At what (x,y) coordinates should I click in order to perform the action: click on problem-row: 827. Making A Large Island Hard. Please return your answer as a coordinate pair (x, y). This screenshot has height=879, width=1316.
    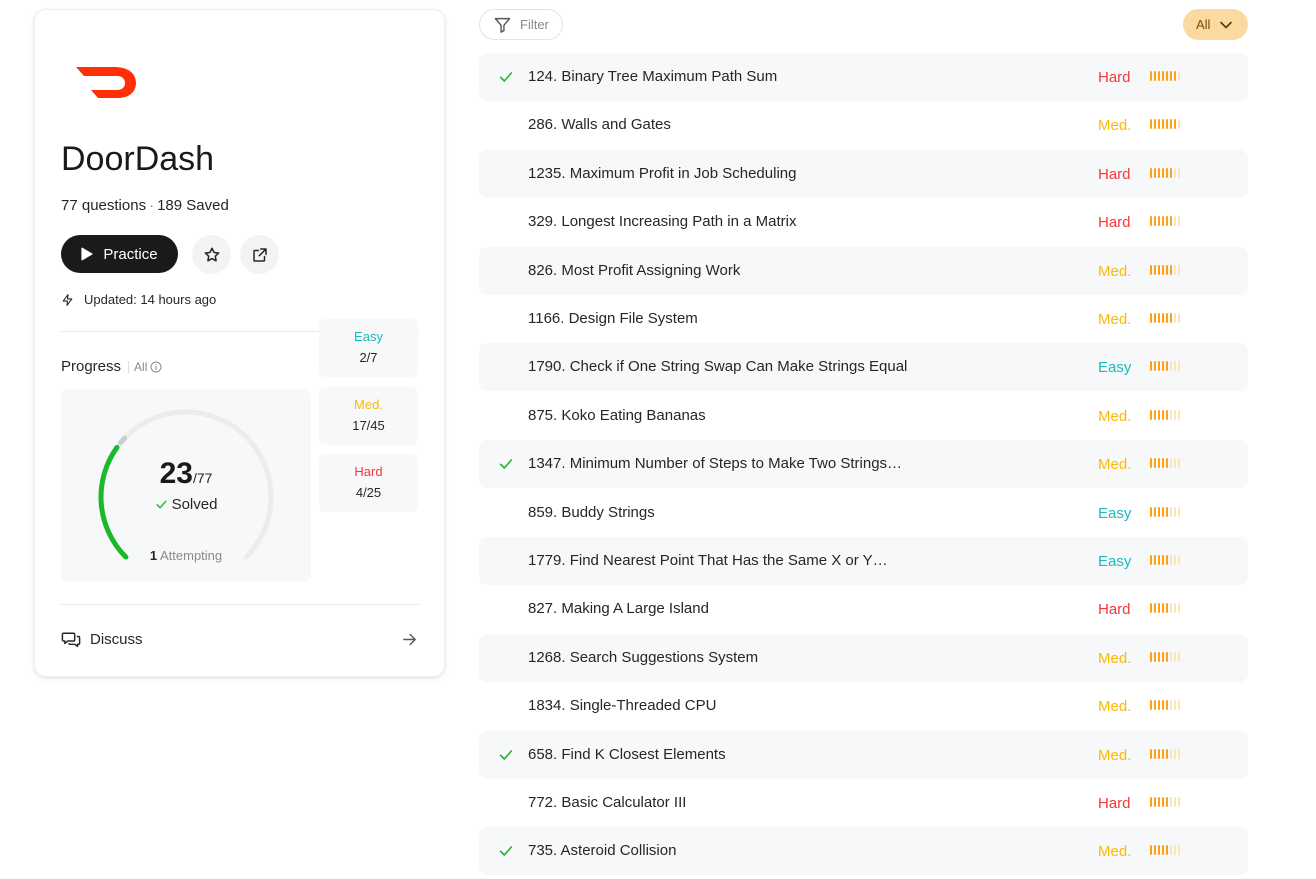
    Looking at the image, I should click on (863, 609).